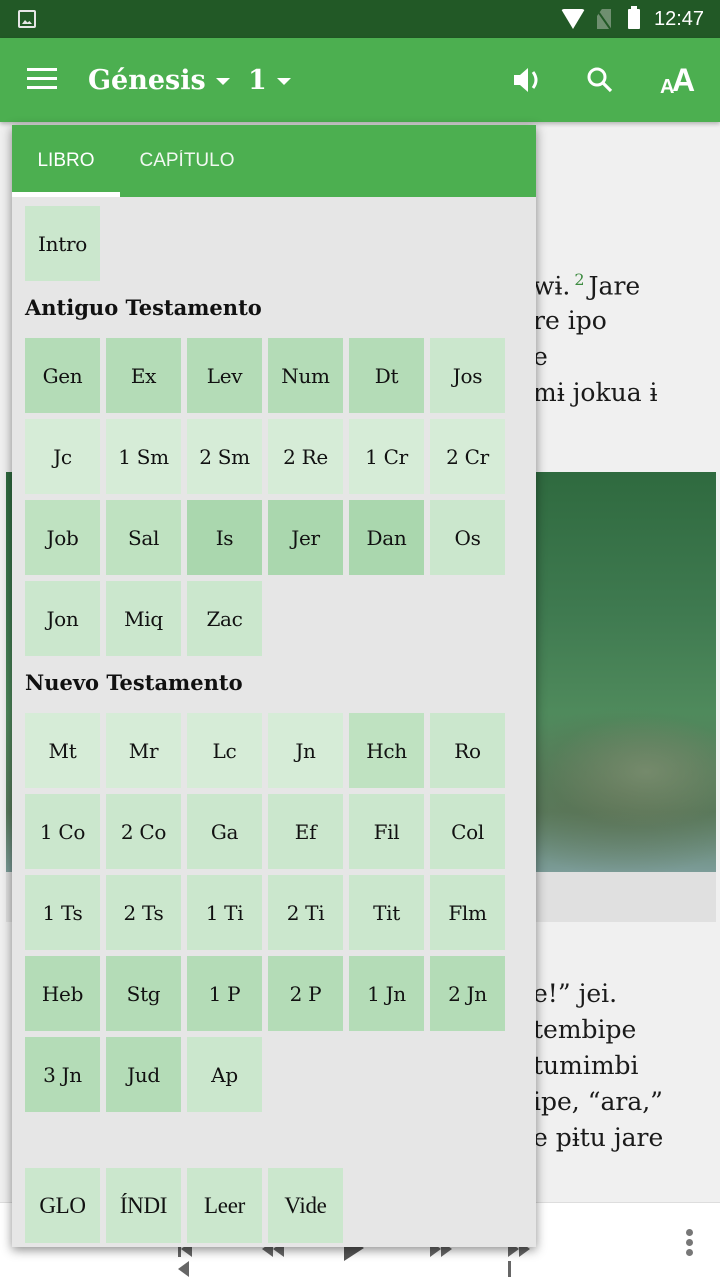 This screenshot has width=720, height=1280. Describe the element at coordinates (598, 1137) in the screenshot. I see `text-line: e pɨtu jare` at that location.